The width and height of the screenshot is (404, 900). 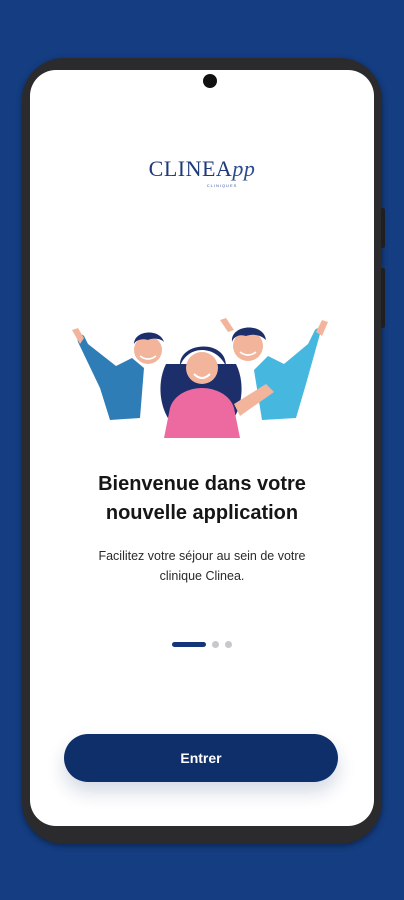 I want to click on welcome-title-line1: Bienvenue dans votre, so click(x=202, y=484).